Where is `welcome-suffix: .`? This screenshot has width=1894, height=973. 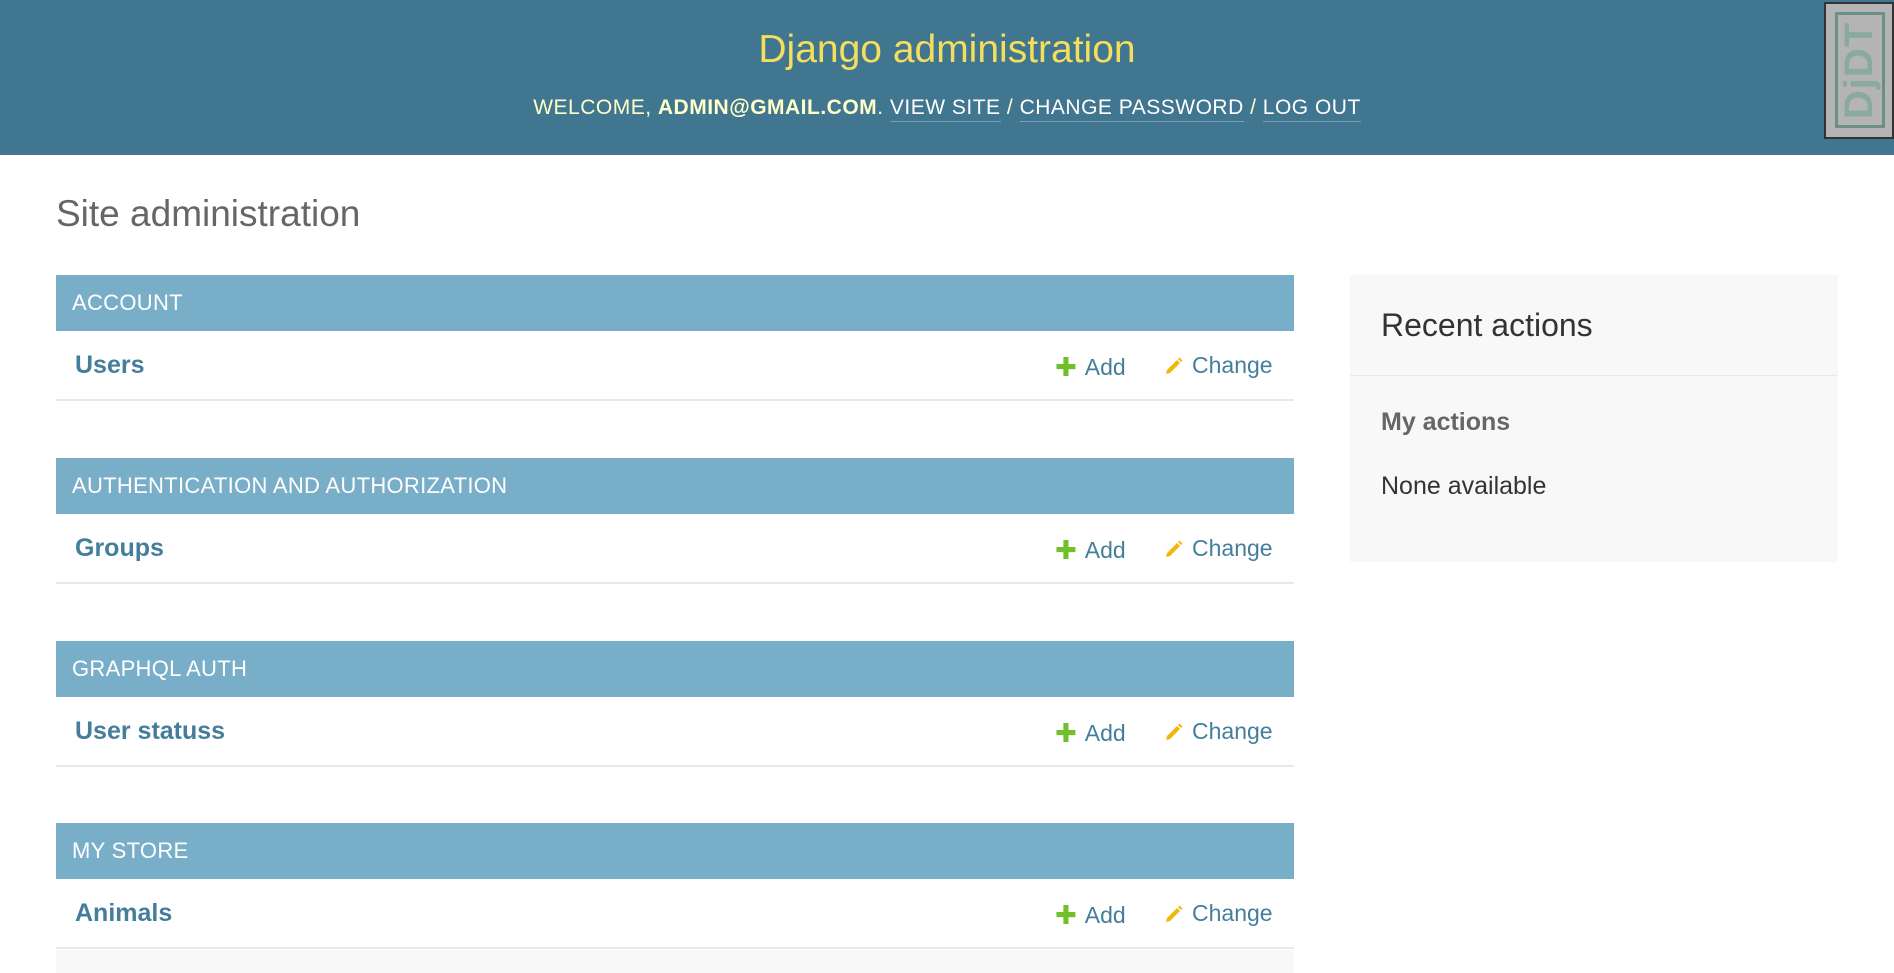
welcome-suffix: . is located at coordinates (880, 107).